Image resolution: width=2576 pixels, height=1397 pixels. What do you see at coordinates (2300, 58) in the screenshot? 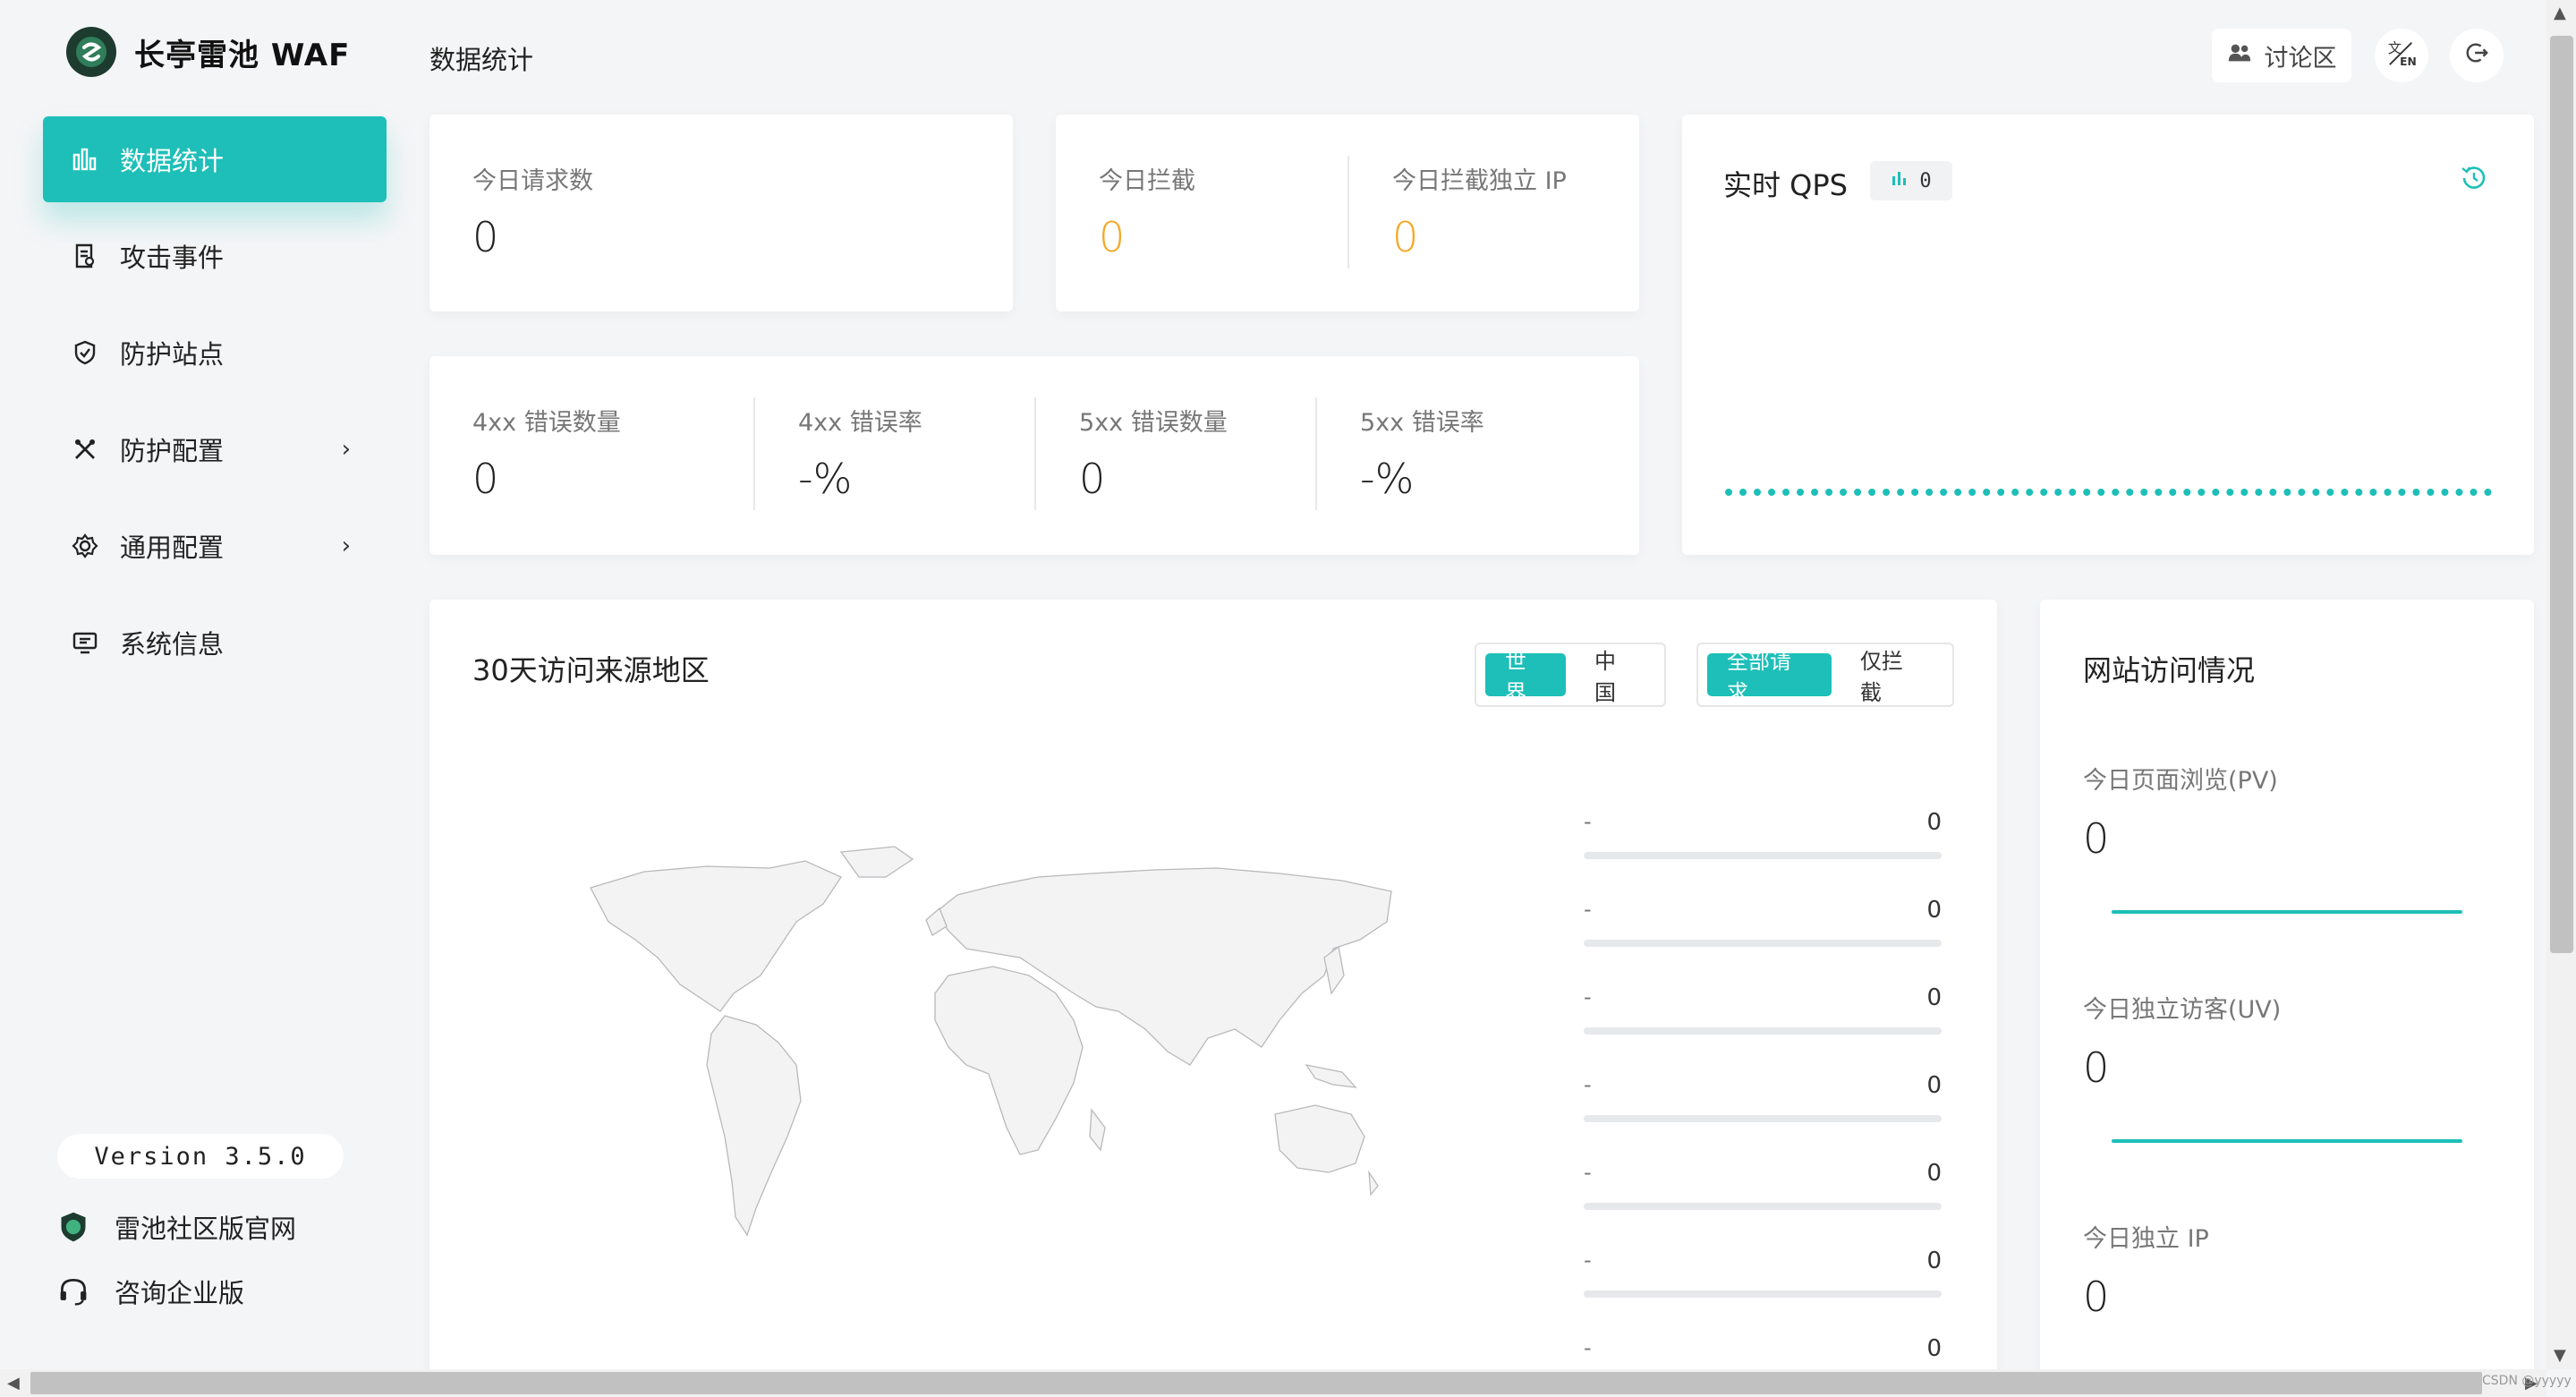
I see `forum-label: 讨论区` at bounding box center [2300, 58].